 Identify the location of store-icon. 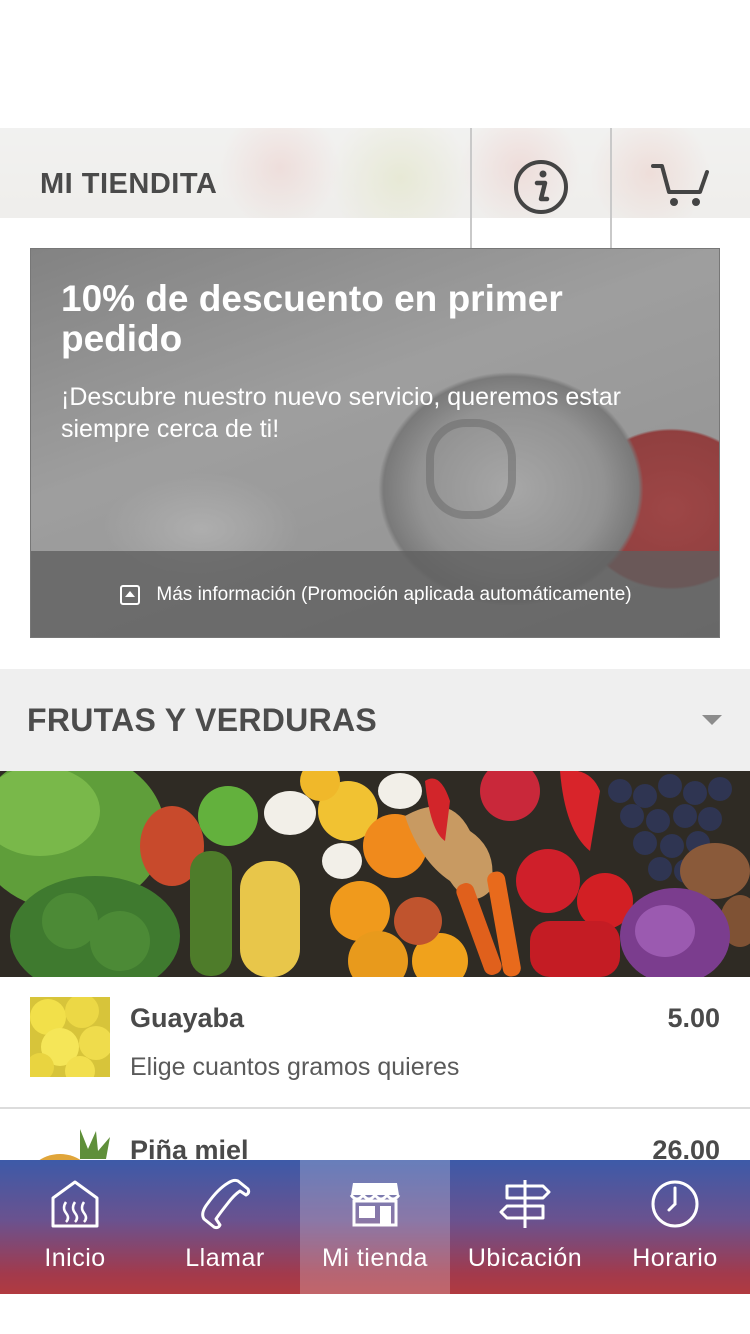
(375, 1205).